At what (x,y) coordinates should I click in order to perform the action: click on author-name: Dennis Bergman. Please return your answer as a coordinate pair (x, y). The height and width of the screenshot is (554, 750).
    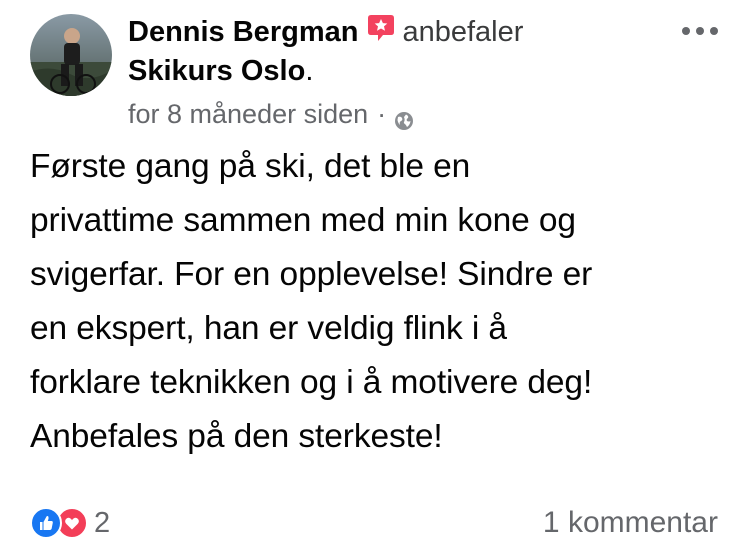
    Looking at the image, I should click on (243, 32).